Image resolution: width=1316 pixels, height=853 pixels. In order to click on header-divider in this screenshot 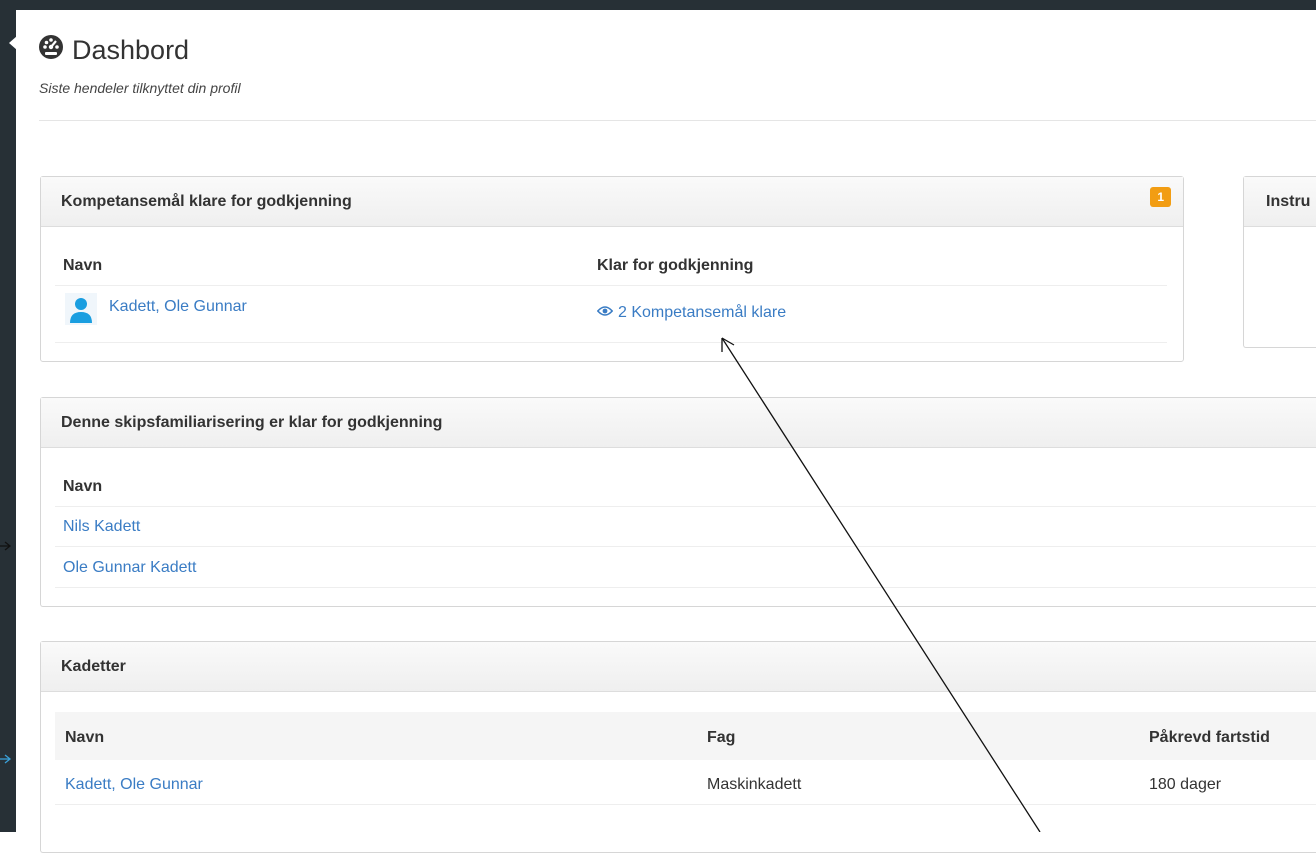, I will do `click(677, 120)`.